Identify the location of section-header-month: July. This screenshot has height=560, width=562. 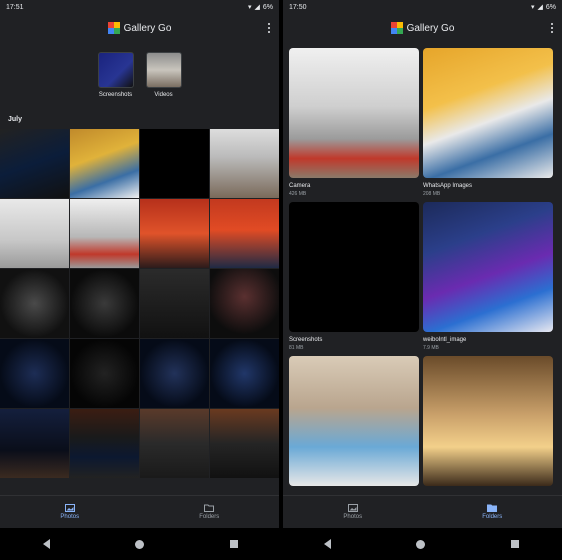
(15, 119).